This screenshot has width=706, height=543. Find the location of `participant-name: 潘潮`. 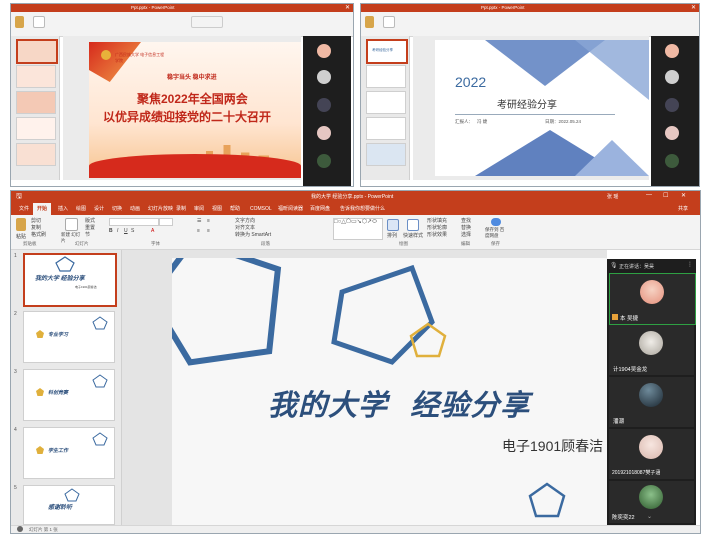

participant-name: 潘潮 is located at coordinates (619, 422).